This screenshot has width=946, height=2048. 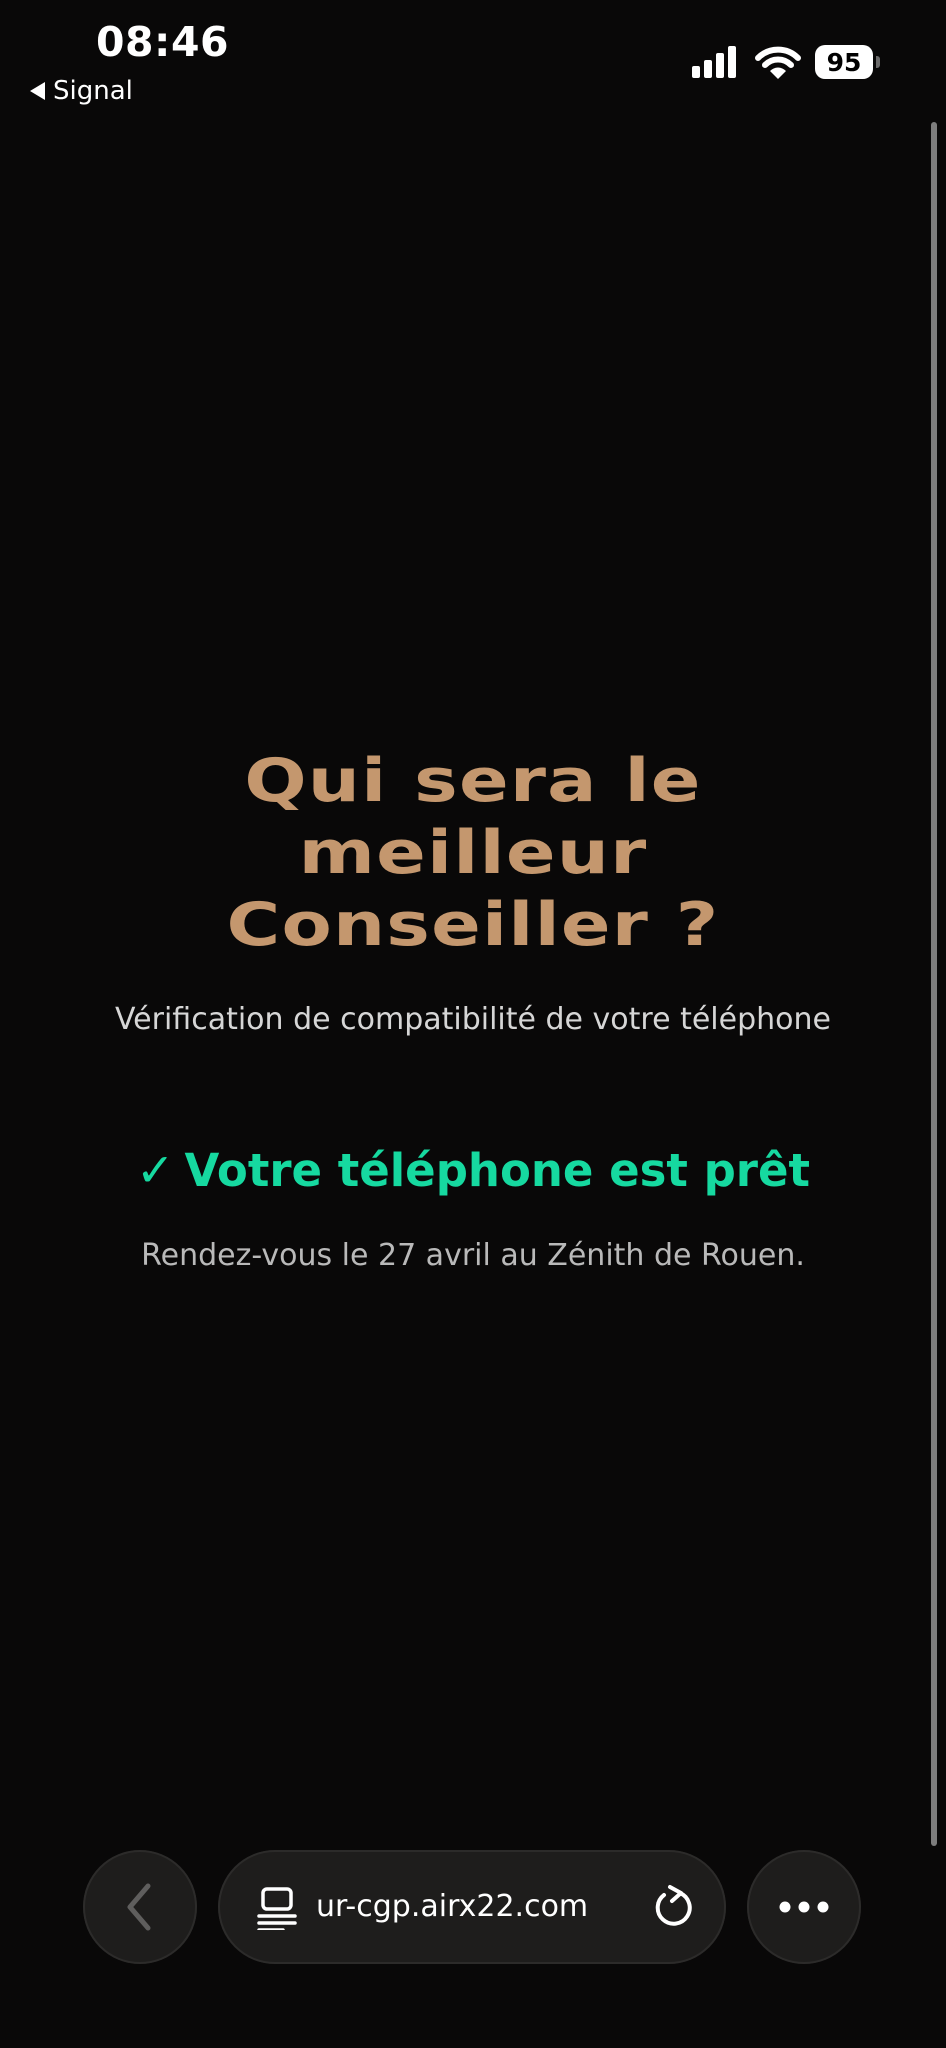 I want to click on scroll-indicator, so click(x=934, y=984).